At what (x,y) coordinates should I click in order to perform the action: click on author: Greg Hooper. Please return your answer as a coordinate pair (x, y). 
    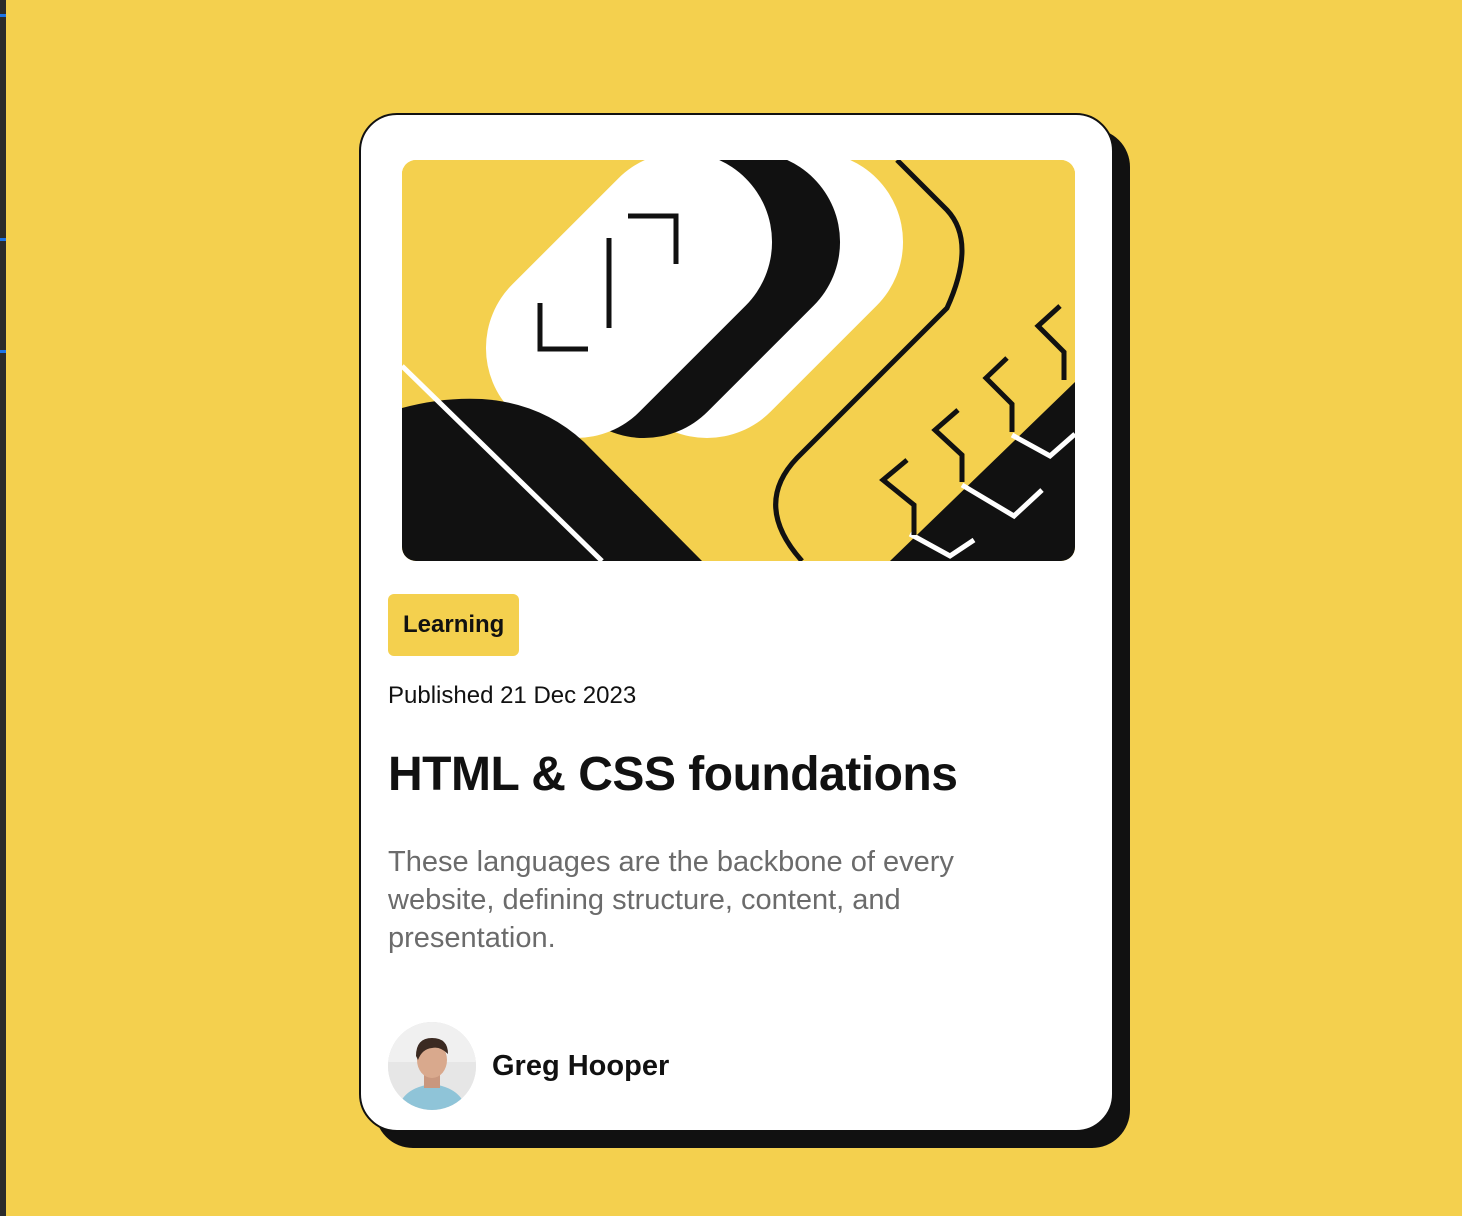
    Looking at the image, I should click on (528, 1066).